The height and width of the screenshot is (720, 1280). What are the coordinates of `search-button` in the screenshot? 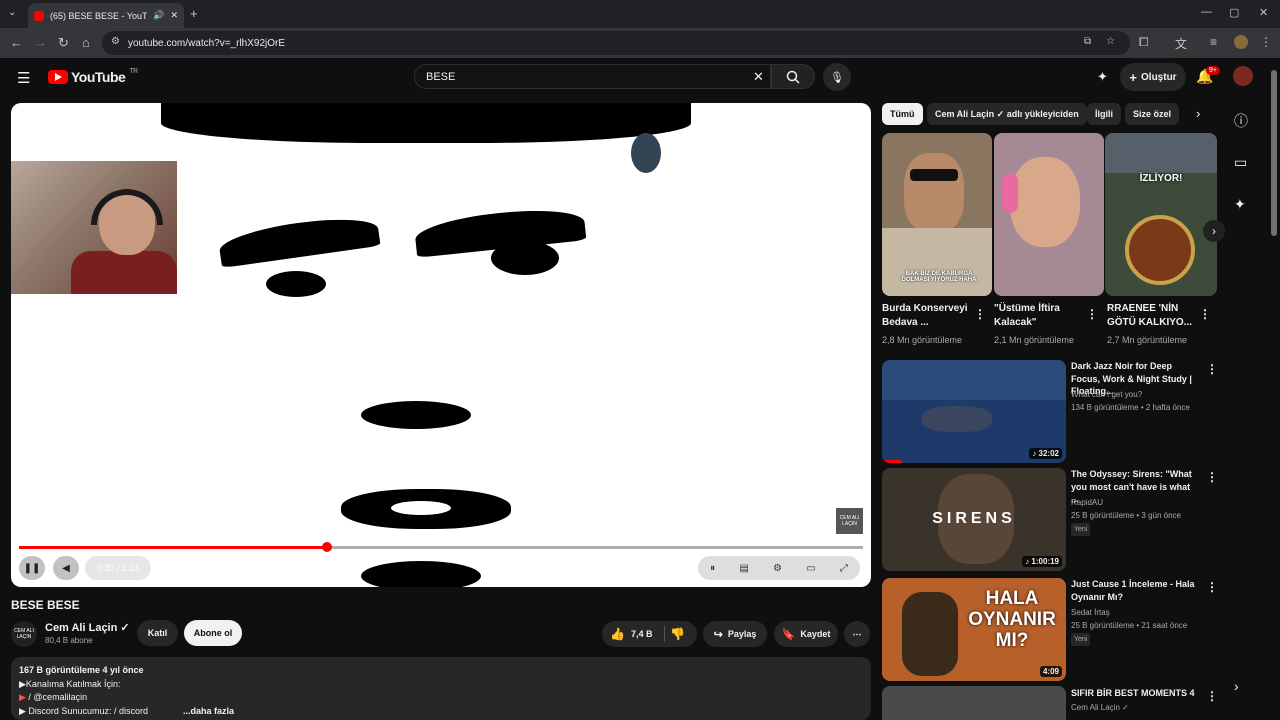 It's located at (793, 76).